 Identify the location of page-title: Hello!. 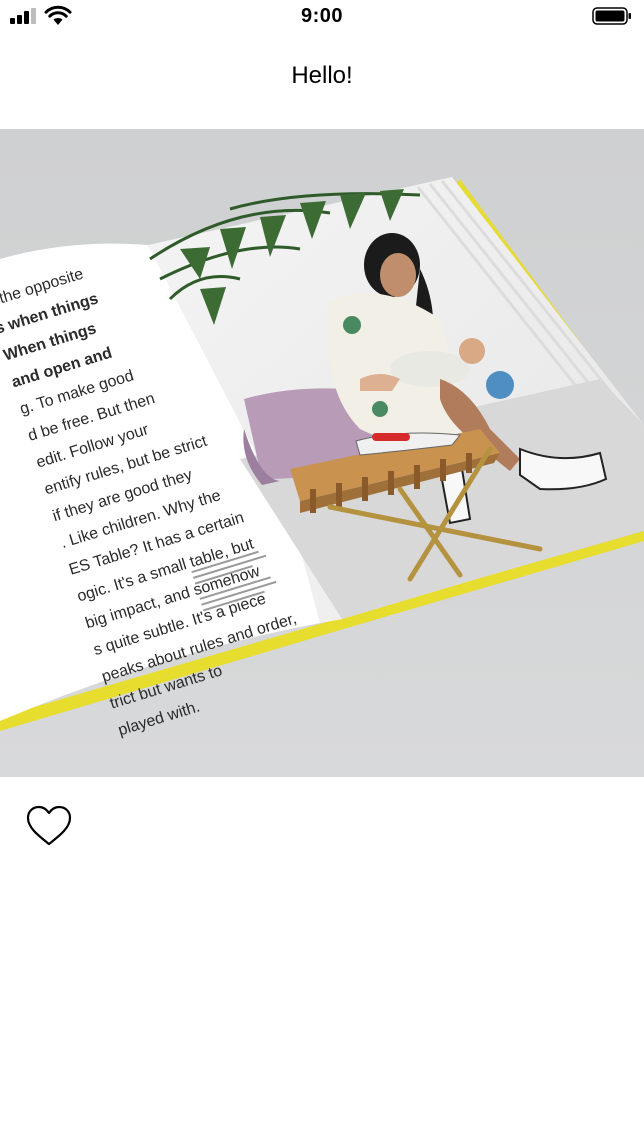
(322, 75).